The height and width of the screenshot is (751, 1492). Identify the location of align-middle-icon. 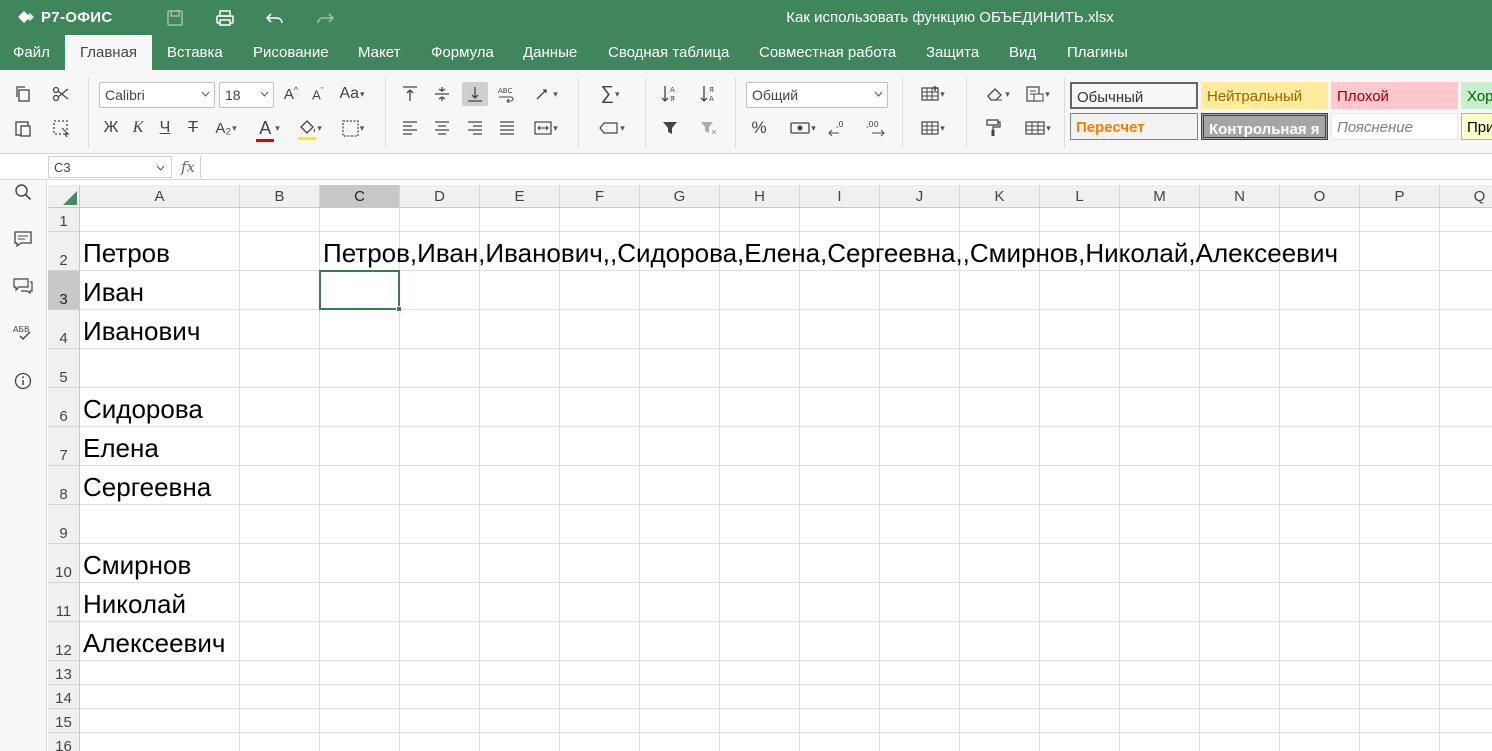
(442, 94).